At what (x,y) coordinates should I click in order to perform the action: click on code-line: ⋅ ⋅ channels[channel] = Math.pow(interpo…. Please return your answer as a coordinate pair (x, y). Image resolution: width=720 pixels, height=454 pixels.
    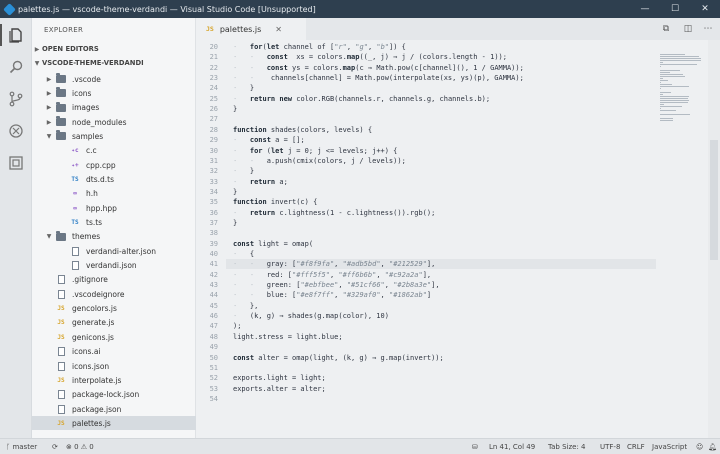
    Looking at the image, I should click on (378, 78).